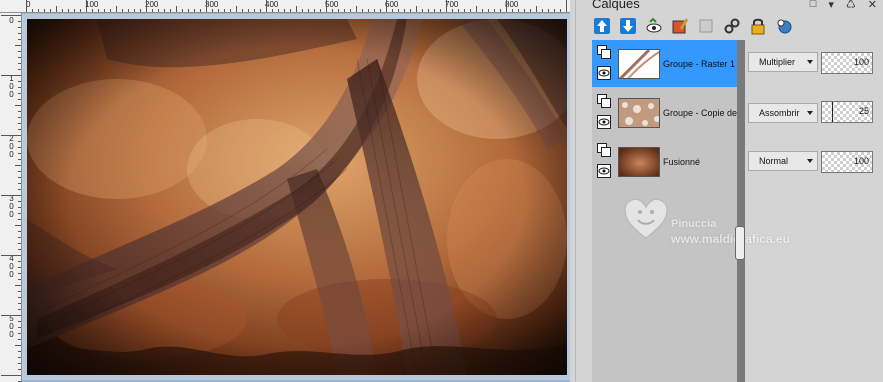  What do you see at coordinates (721, 222) in the screenshot?
I see `watermark: Pinuccia www.maldigrafica.eu` at bounding box center [721, 222].